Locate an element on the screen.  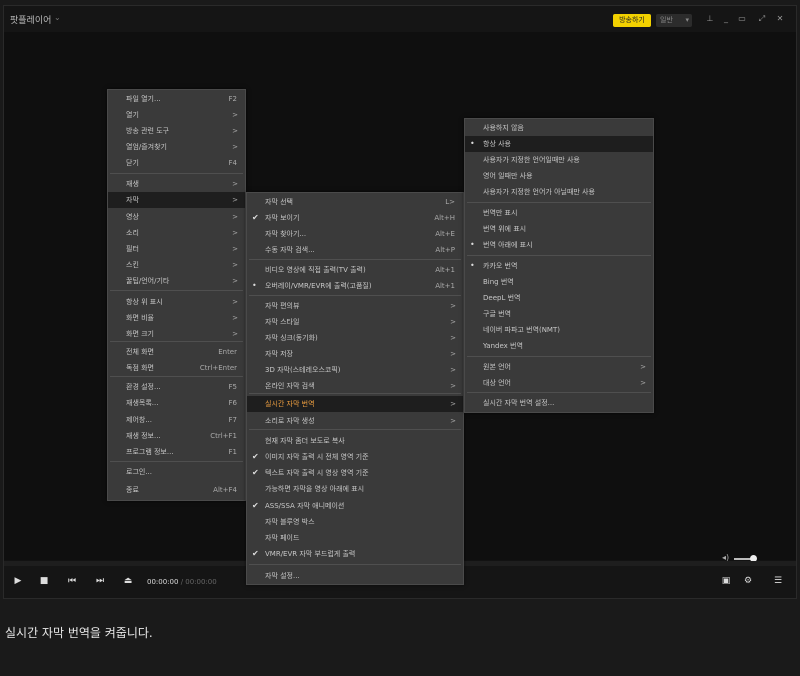
menu-item-구글-번역: 구글 번역 is located at coordinates (559, 314).